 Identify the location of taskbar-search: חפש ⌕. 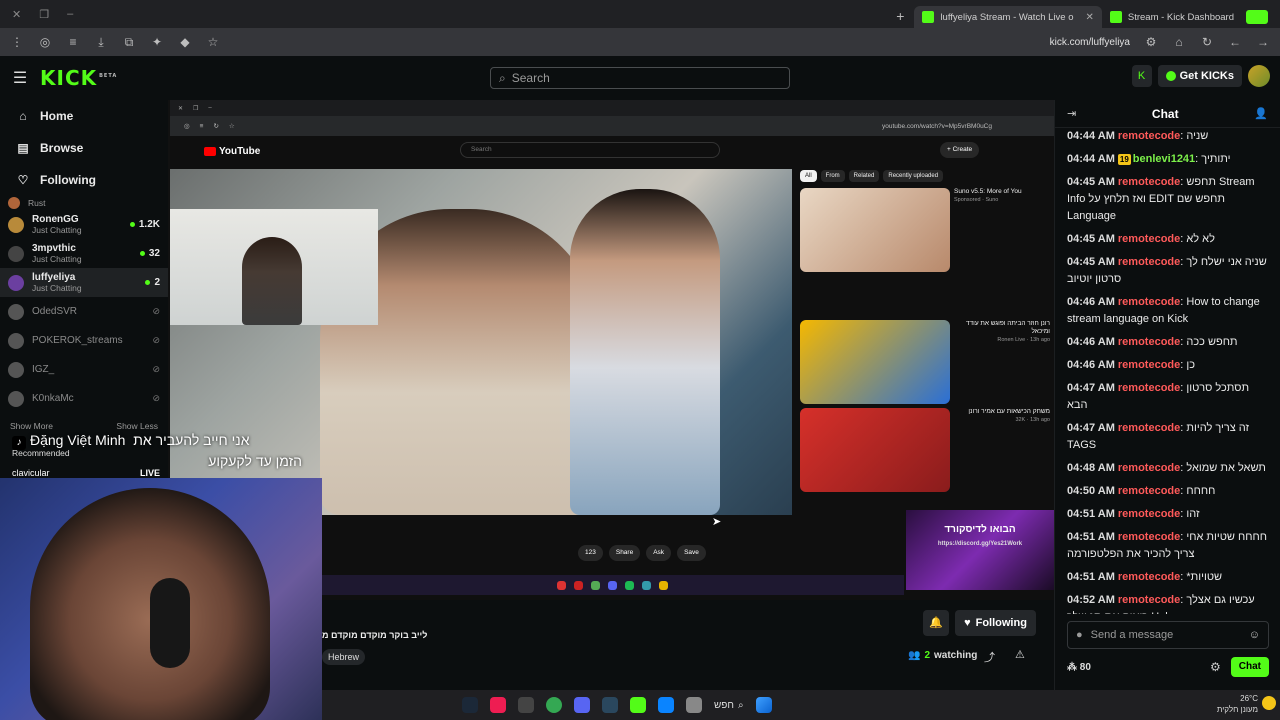
(729, 705).